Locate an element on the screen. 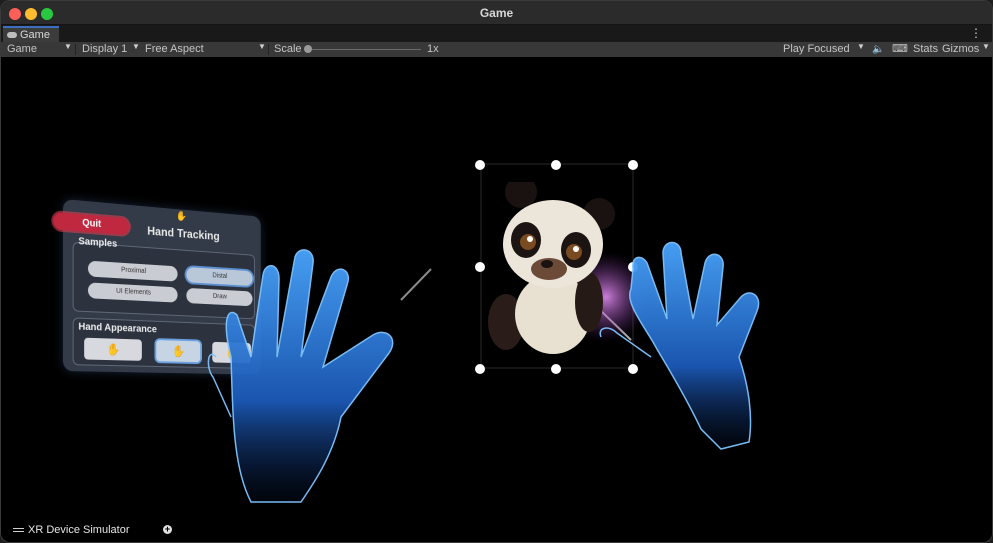  aspect-dropdown: Free Aspect is located at coordinates (174, 49).